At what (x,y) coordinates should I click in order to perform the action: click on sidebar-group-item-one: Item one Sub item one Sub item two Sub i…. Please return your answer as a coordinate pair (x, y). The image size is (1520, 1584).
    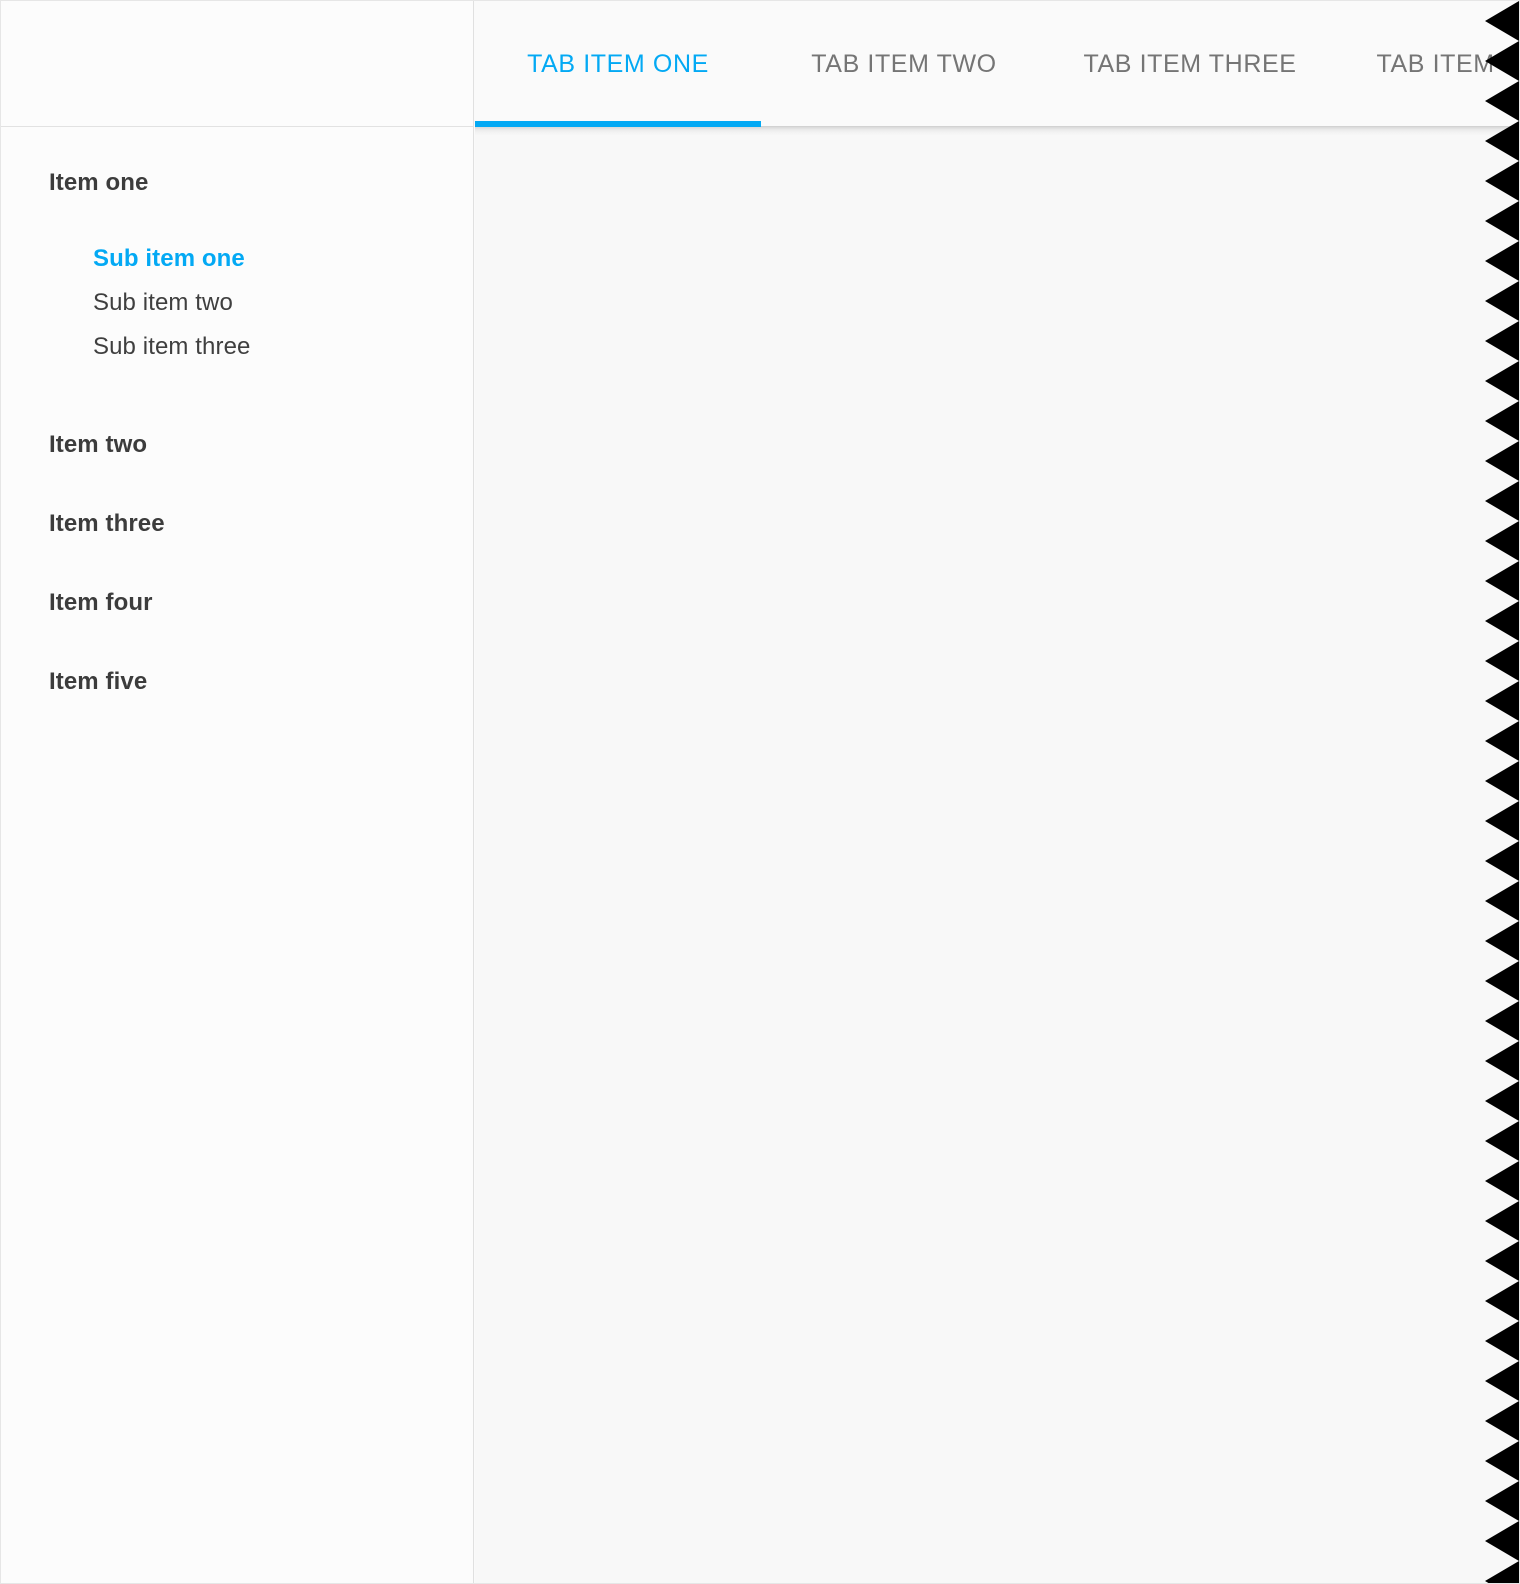
    Looking at the image, I should click on (237, 274).